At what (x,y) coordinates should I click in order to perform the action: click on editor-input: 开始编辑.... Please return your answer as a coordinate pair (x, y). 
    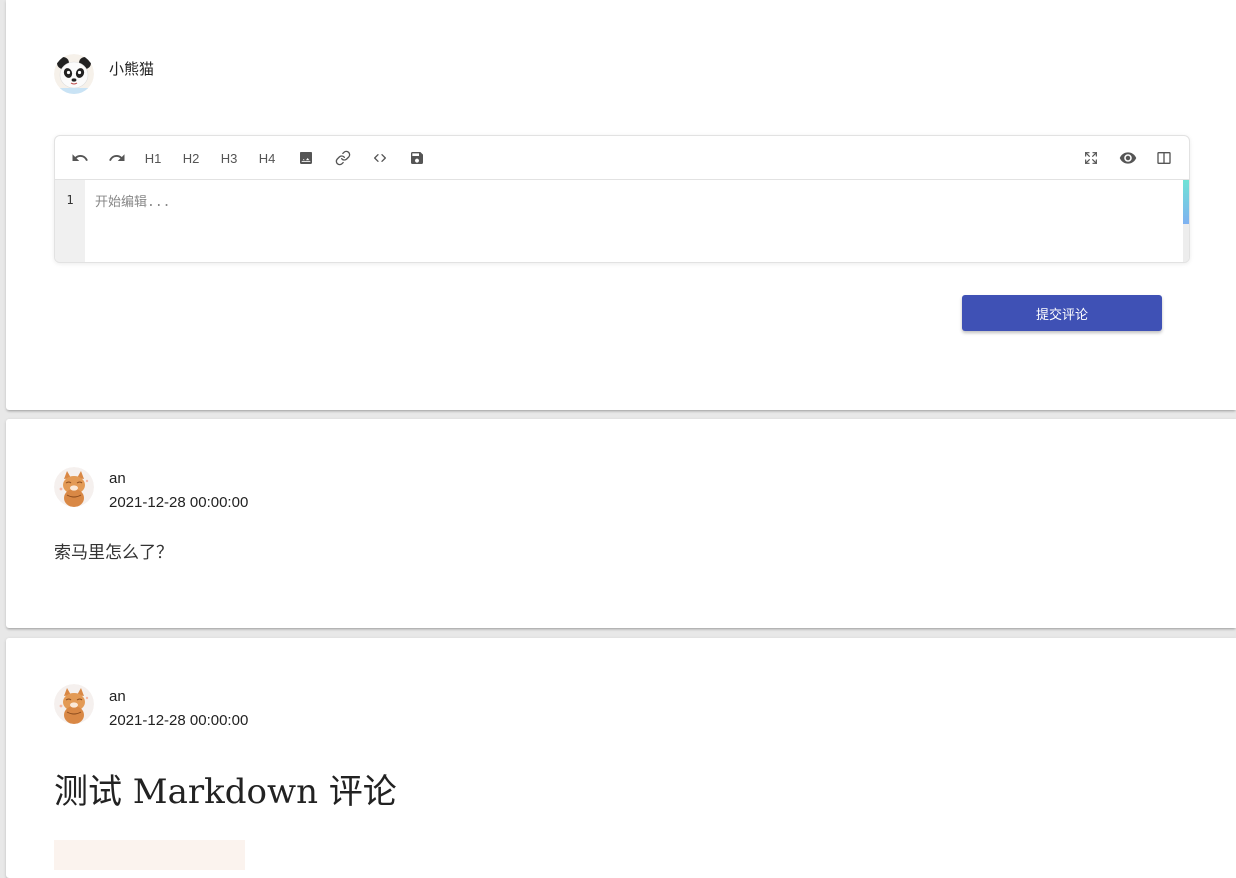
    Looking at the image, I should click on (634, 221).